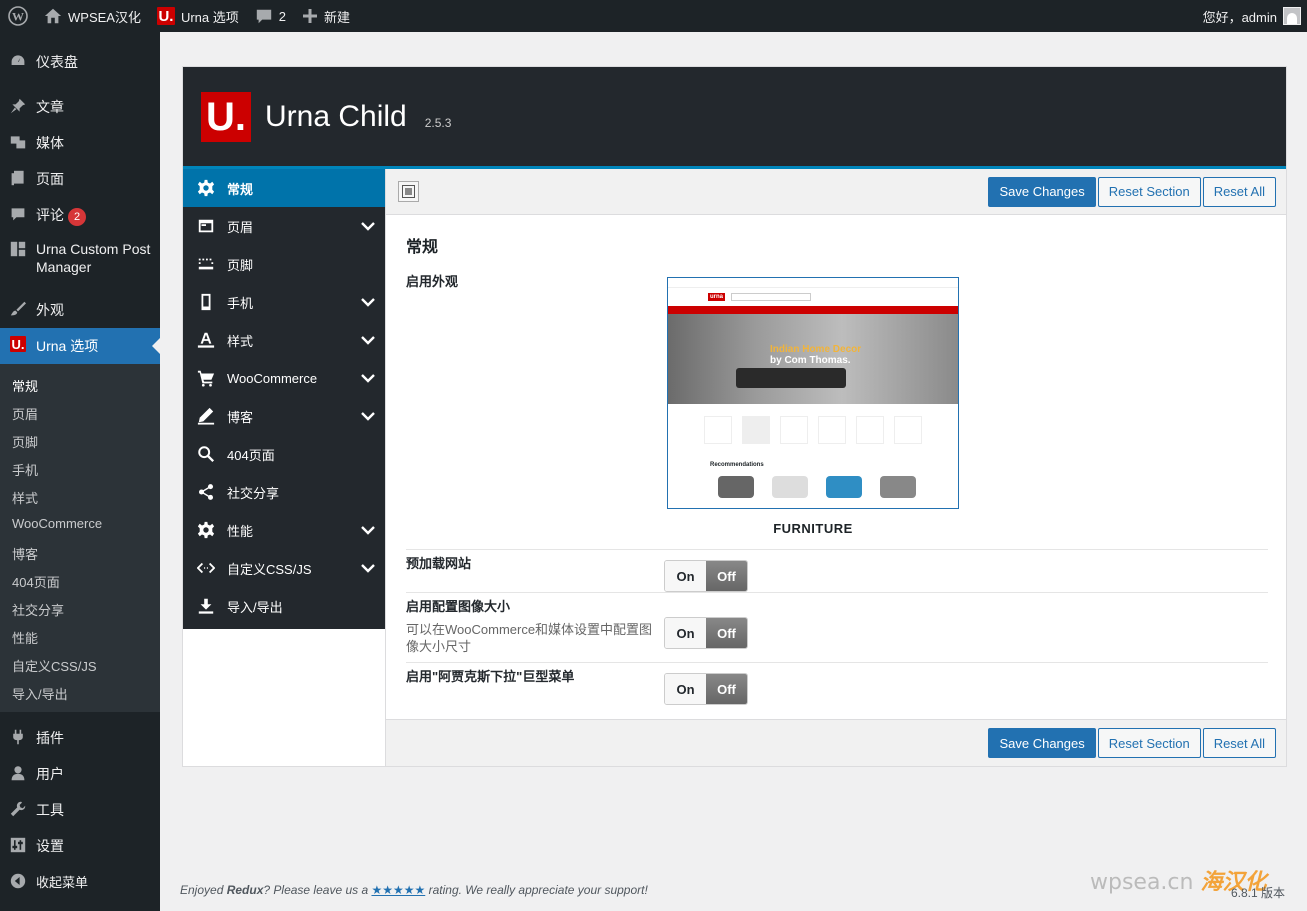 This screenshot has height=911, width=1307. Describe the element at coordinates (77, 217) in the screenshot. I see `comment-count-badge: 2` at that location.